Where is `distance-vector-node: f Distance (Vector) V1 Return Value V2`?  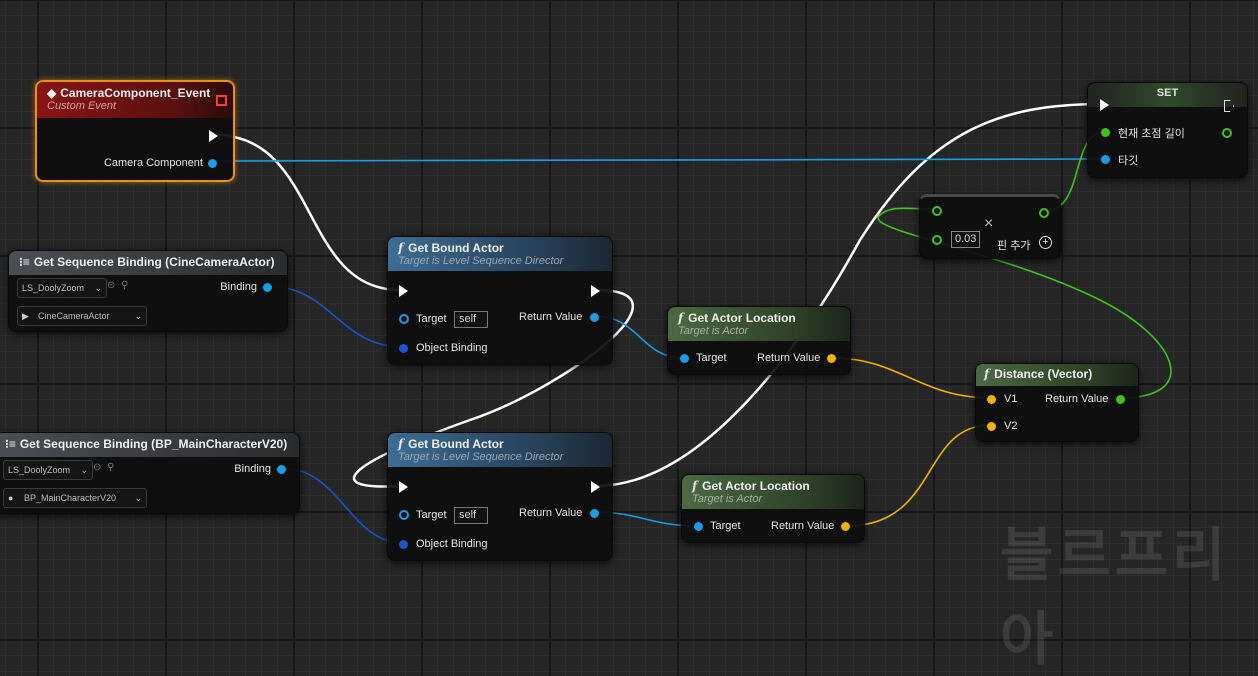 distance-vector-node: f Distance (Vector) V1 Return Value V2 is located at coordinates (1057, 402).